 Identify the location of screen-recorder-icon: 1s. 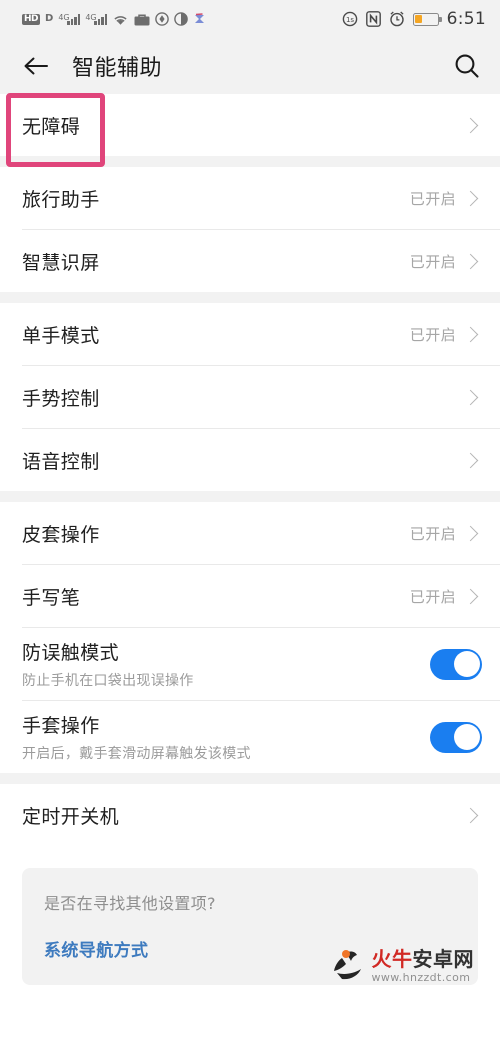
(350, 19).